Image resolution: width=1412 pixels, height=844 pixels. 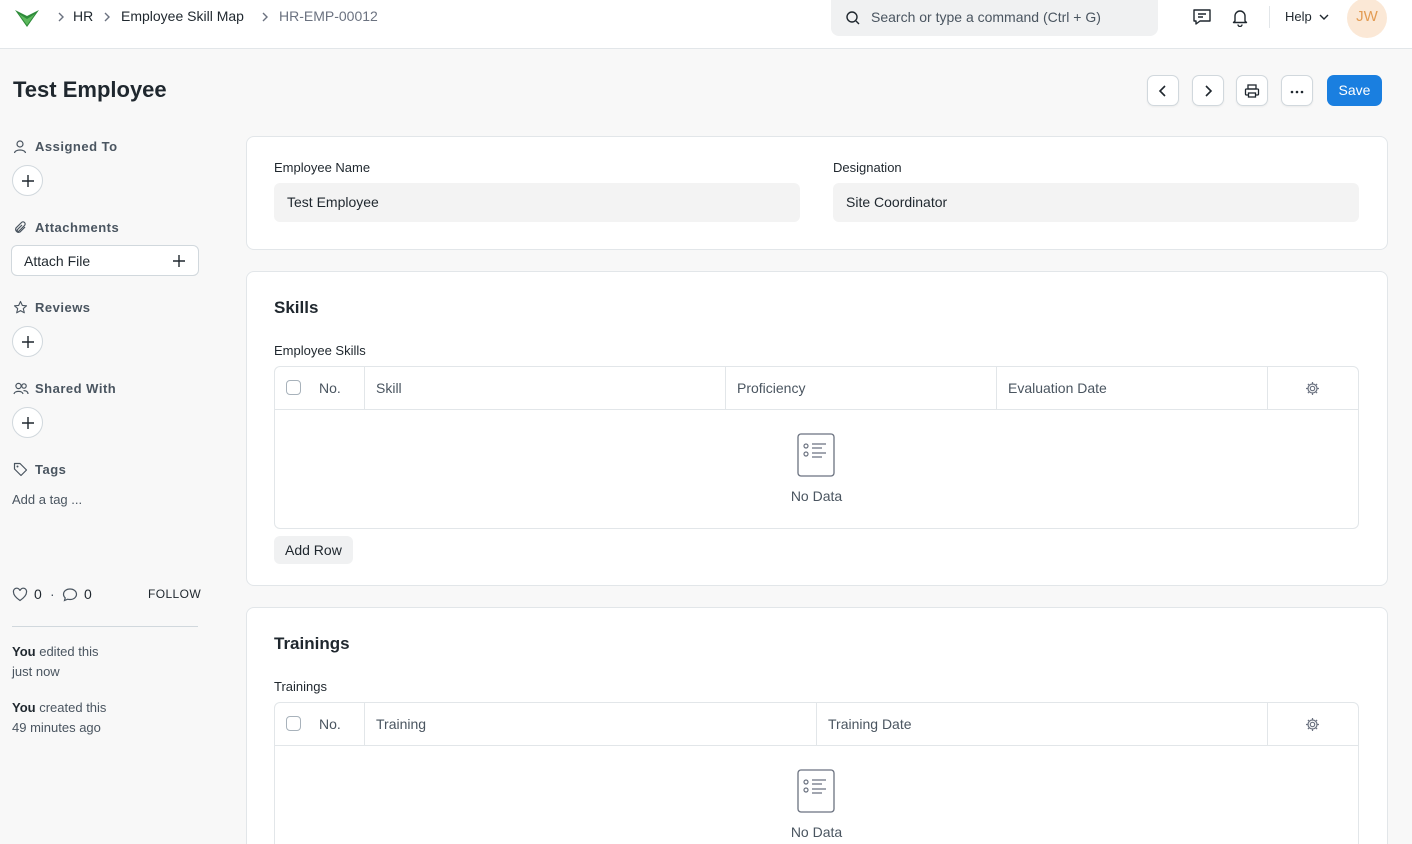 What do you see at coordinates (867, 167) in the screenshot?
I see `designation-label: Designation` at bounding box center [867, 167].